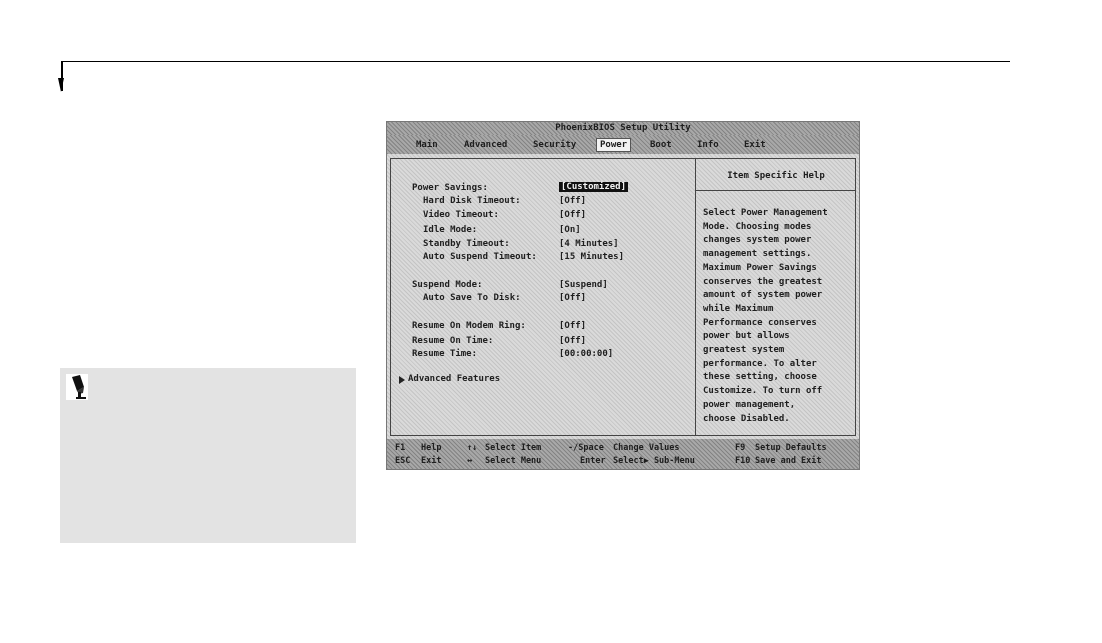  Describe the element at coordinates (583, 285) in the screenshot. I see `setting-value-suspend-mode: [Suspend]` at that location.